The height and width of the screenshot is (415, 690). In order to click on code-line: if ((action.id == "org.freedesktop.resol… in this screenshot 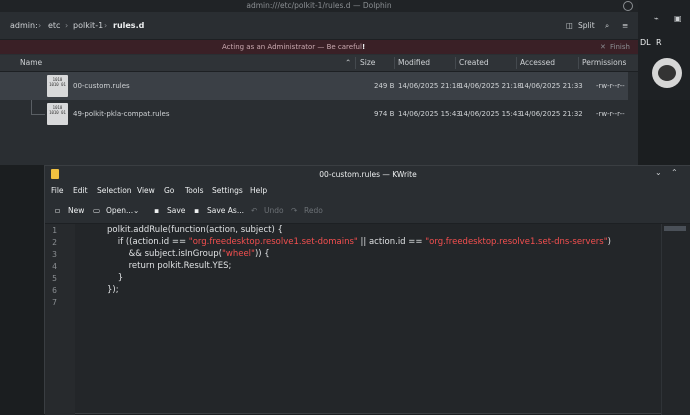, I will do `click(359, 242)`.